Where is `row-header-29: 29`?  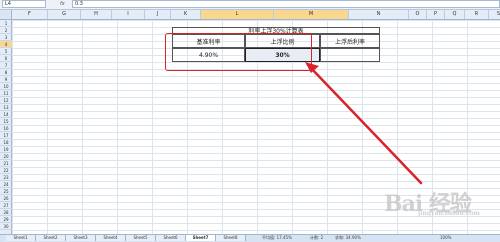
row-header-29: 29 is located at coordinates (6, 219).